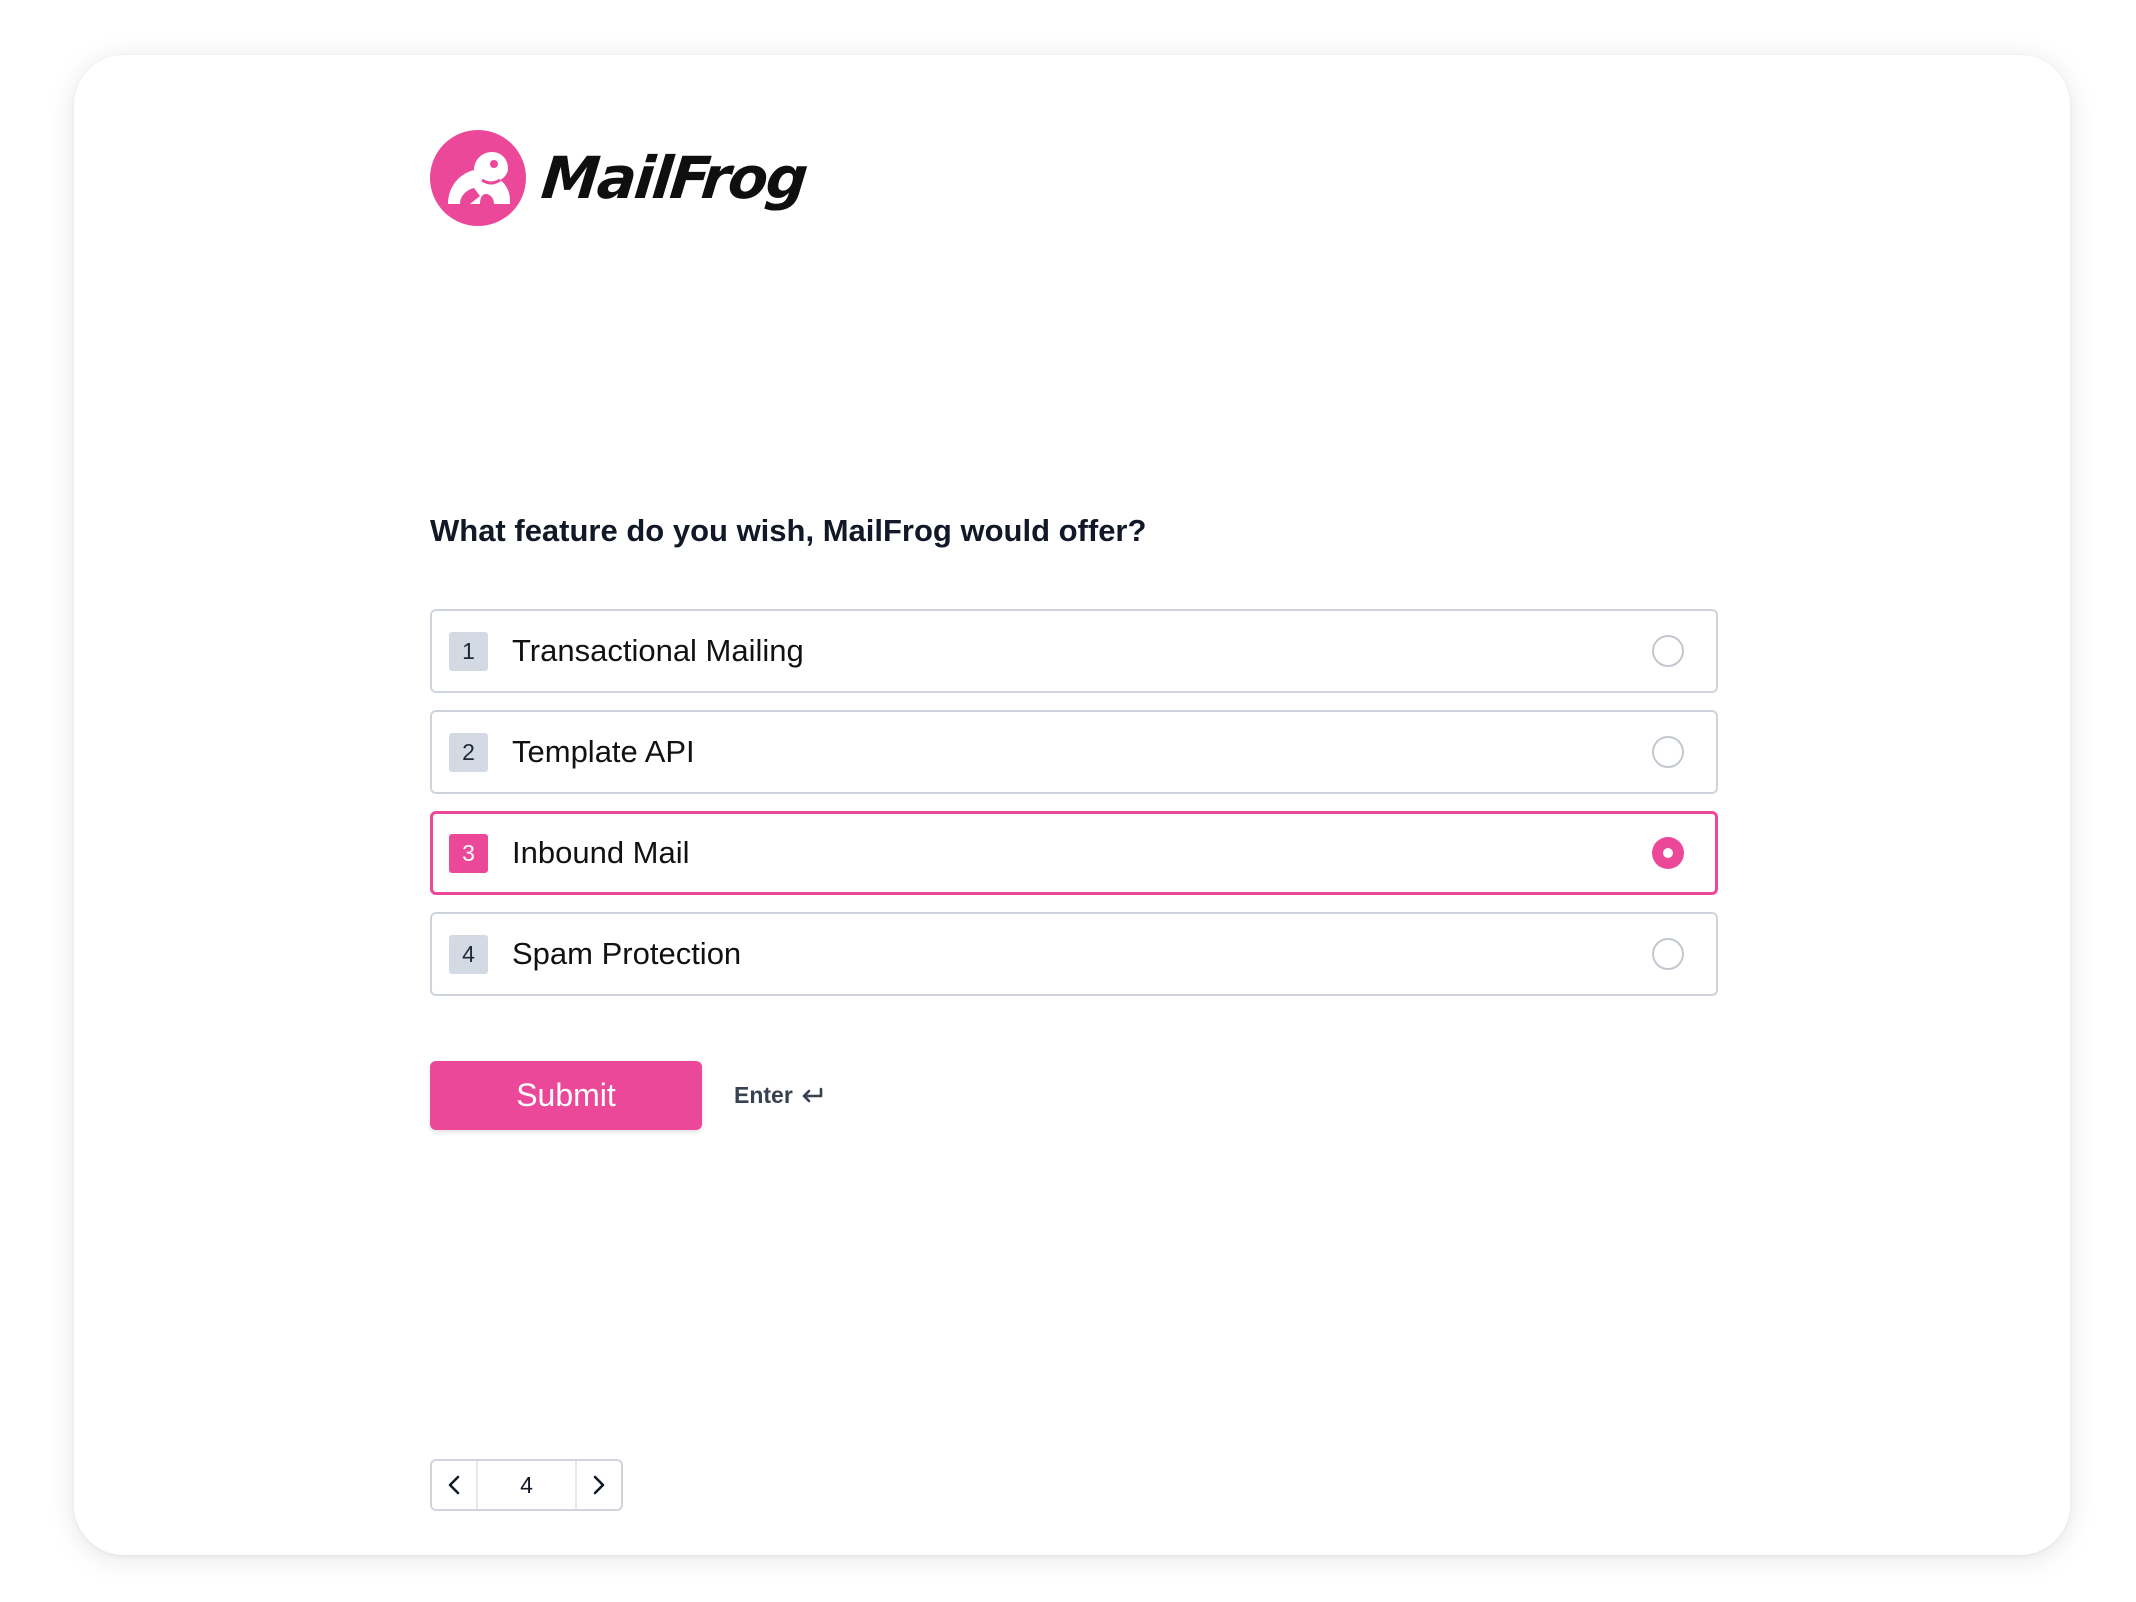  I want to click on option-spam-protection: 4 Spam Protection, so click(1074, 954).